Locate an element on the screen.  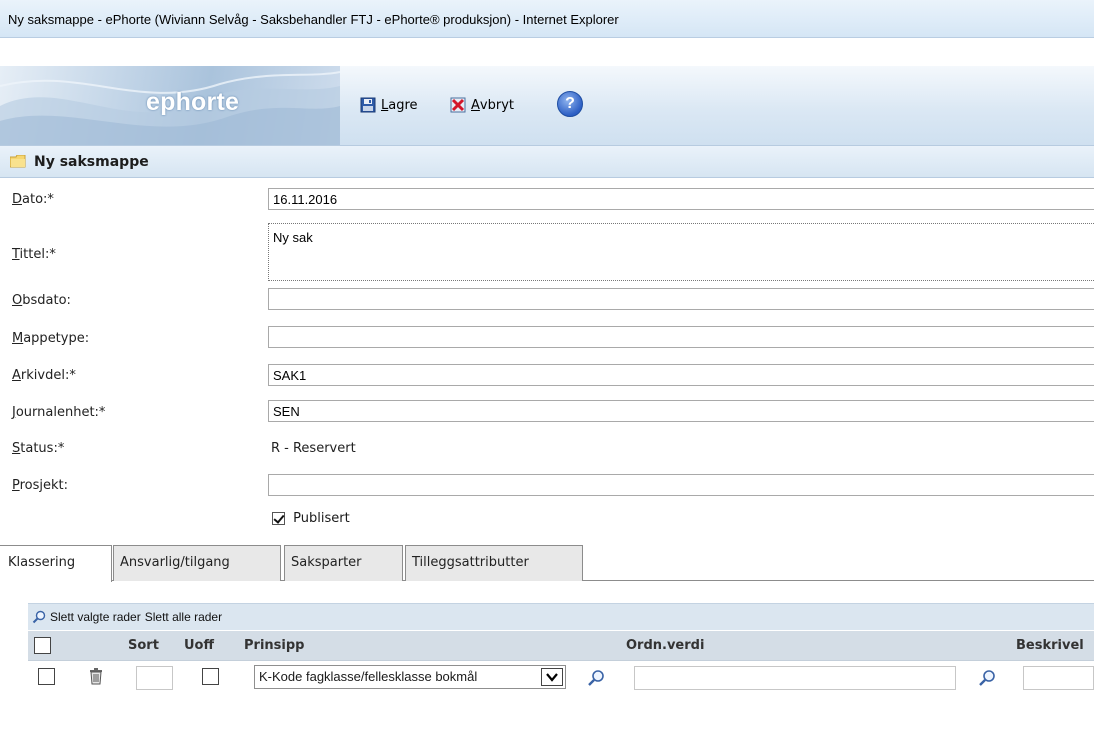
select-dropdown-button is located at coordinates (552, 677).